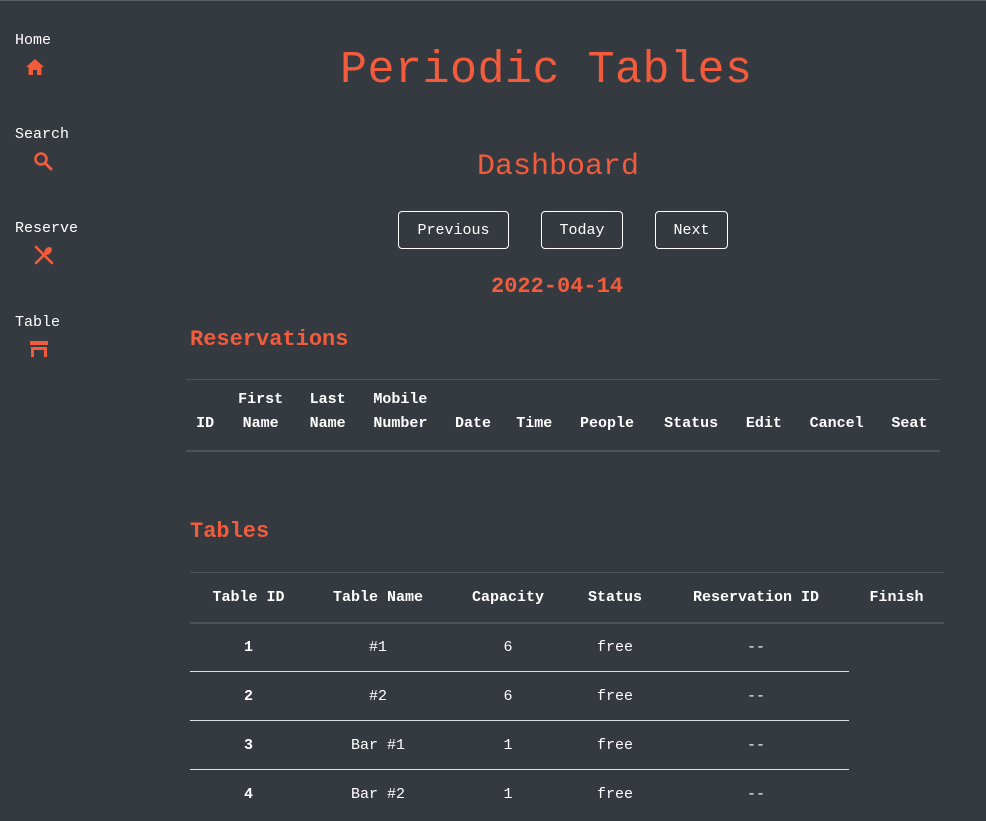 This screenshot has width=986, height=821. Describe the element at coordinates (378, 647) in the screenshot. I see `table-name-cell: #1` at that location.